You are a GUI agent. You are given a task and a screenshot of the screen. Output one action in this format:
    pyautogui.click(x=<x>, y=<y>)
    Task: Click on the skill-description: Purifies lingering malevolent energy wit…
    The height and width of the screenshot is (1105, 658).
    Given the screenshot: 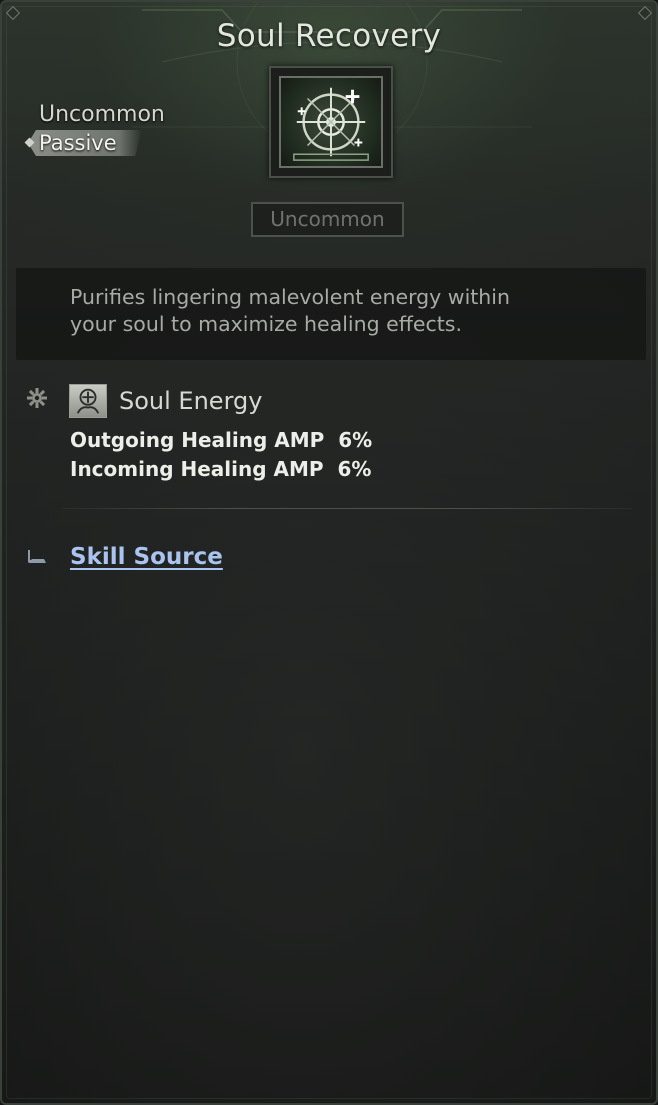 What is the action you would take?
    pyautogui.click(x=290, y=310)
    